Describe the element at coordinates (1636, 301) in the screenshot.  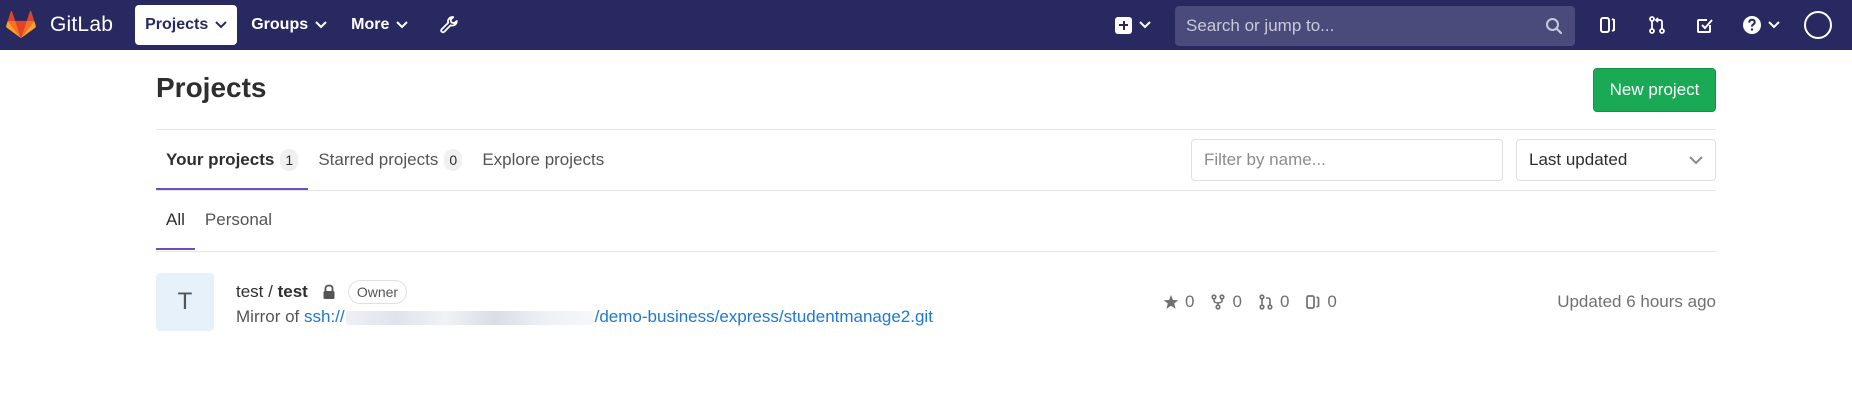
I see `last-updated-text: Updated 6 hours ago` at that location.